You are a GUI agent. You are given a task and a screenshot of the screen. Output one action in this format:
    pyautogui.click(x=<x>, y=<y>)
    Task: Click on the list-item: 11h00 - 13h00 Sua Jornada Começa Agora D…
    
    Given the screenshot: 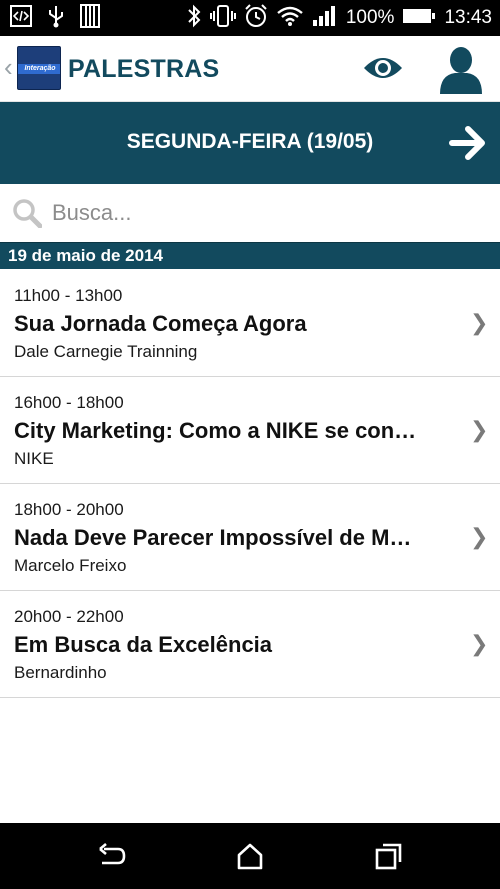 What is the action you would take?
    pyautogui.click(x=250, y=323)
    